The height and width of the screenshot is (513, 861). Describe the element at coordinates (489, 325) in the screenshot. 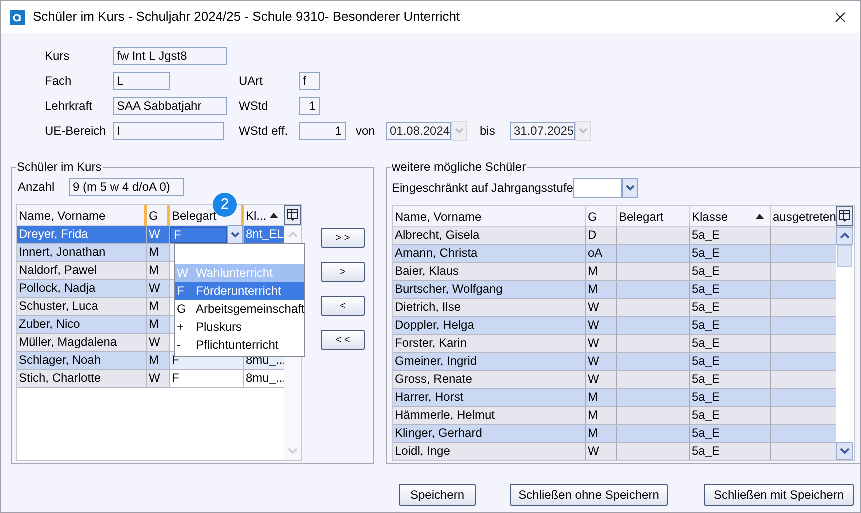

I see `table-cell: Doppler, Helga` at that location.